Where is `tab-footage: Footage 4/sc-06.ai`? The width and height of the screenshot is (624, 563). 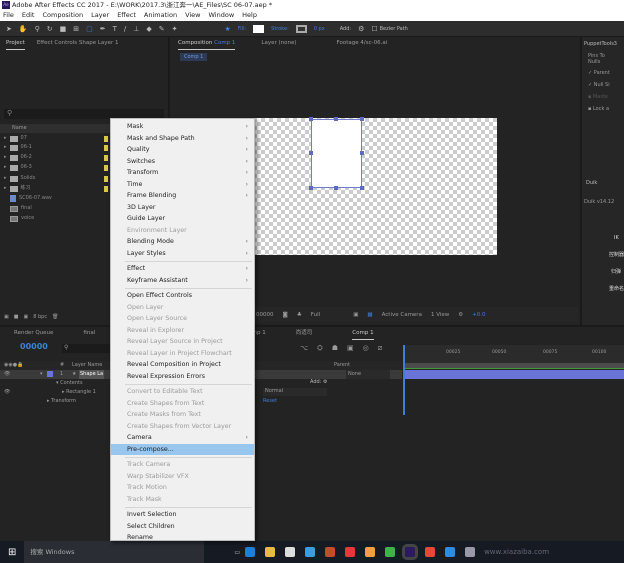
tab-footage: Footage 4/sc-06.ai is located at coordinates (362, 43).